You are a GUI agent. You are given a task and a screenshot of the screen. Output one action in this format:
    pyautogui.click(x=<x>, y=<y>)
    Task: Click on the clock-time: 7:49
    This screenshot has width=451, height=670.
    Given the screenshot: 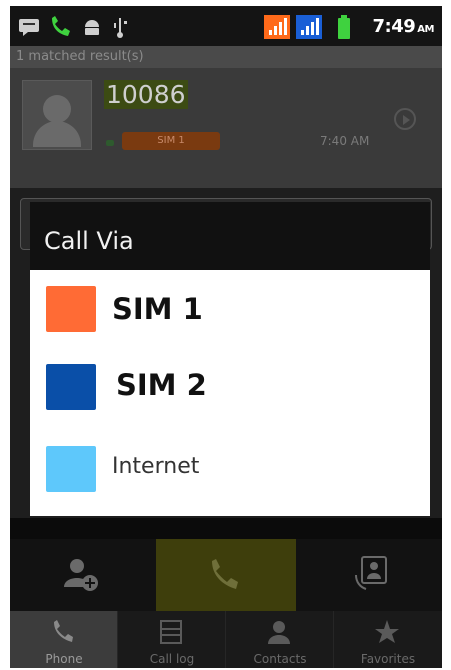 What is the action you would take?
    pyautogui.click(x=394, y=26)
    